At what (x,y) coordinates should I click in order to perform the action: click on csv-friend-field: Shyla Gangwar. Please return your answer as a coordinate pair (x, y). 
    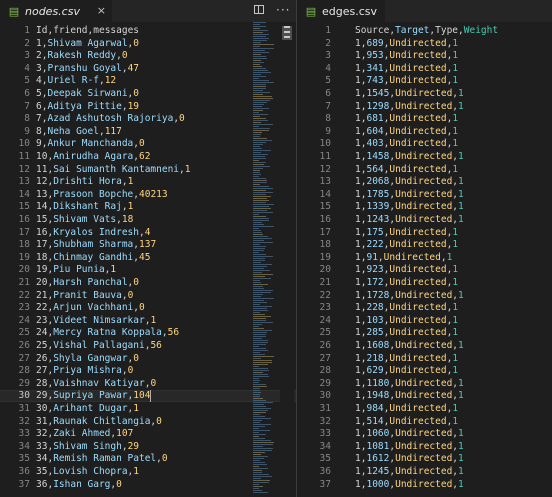
    Looking at the image, I should click on (90, 358).